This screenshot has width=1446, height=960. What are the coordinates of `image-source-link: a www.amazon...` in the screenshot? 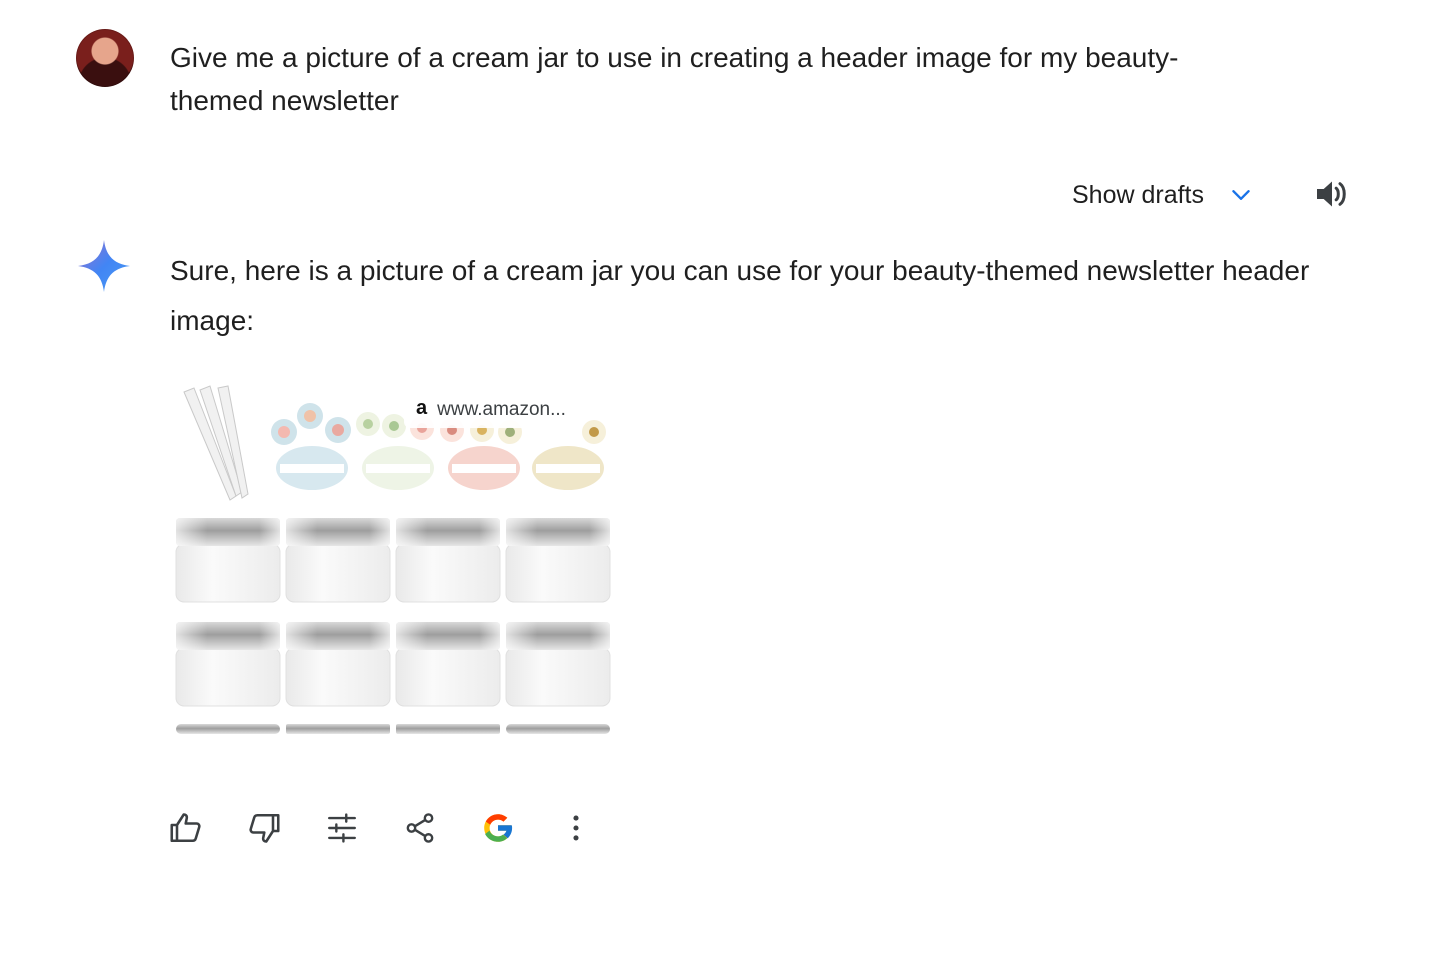 It's located at (491, 410).